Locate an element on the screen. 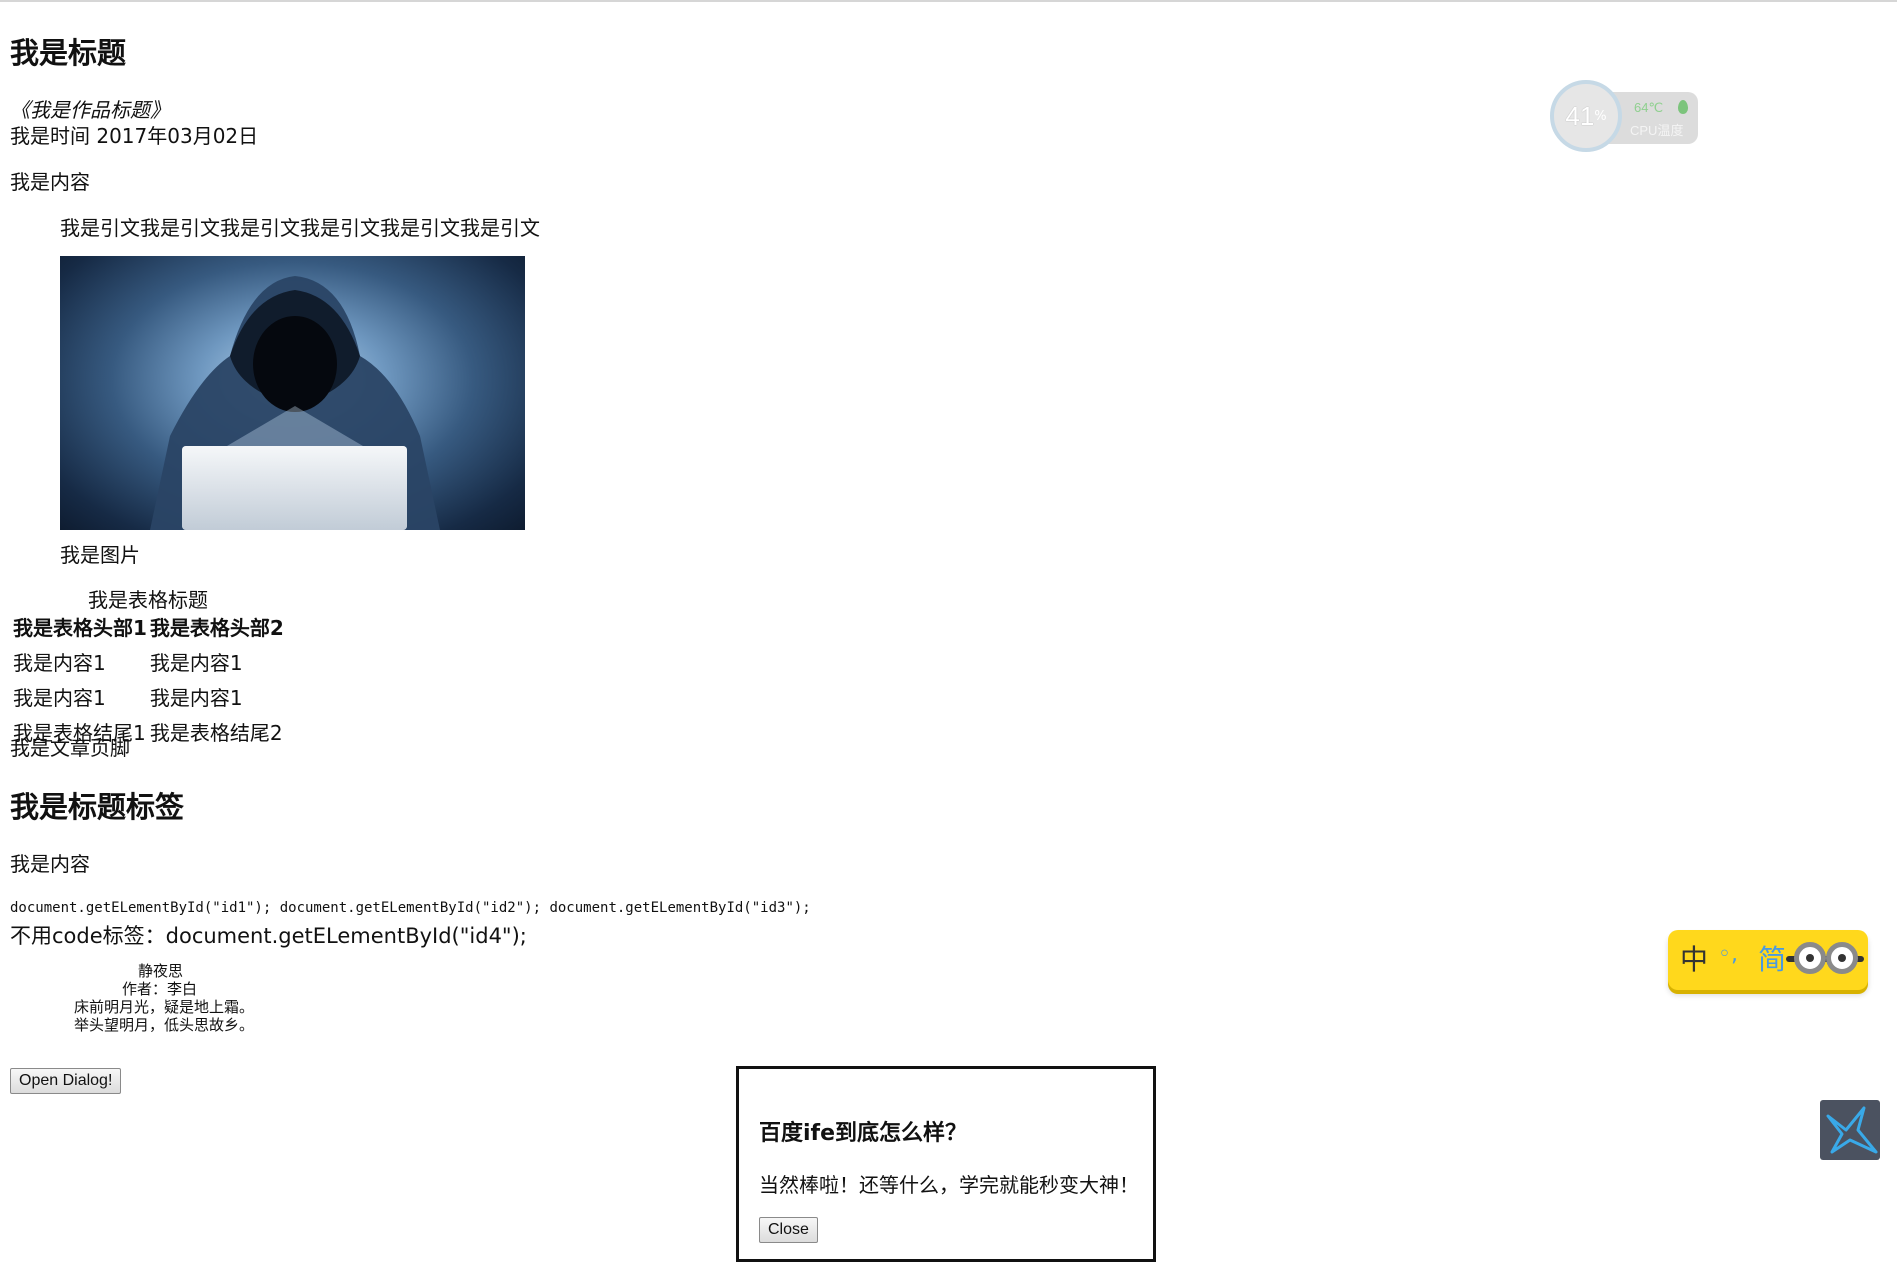 The image size is (1897, 1262). table-header-cell: 我是表格头部1 is located at coordinates (80, 628).